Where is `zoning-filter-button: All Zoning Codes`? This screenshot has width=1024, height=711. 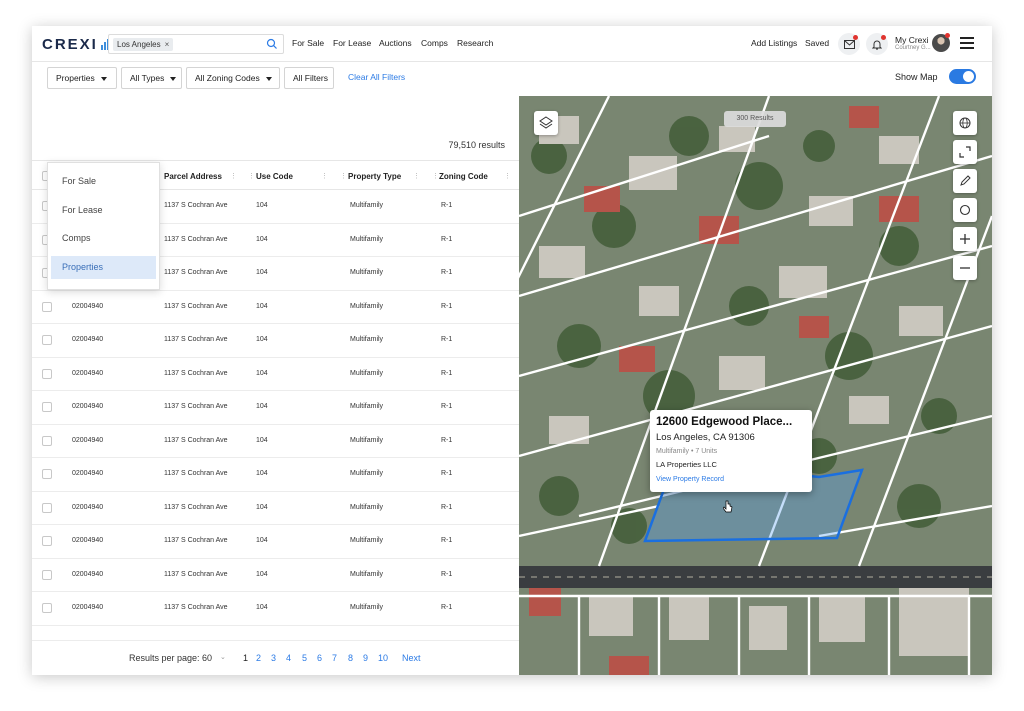 zoning-filter-button: All Zoning Codes is located at coordinates (233, 78).